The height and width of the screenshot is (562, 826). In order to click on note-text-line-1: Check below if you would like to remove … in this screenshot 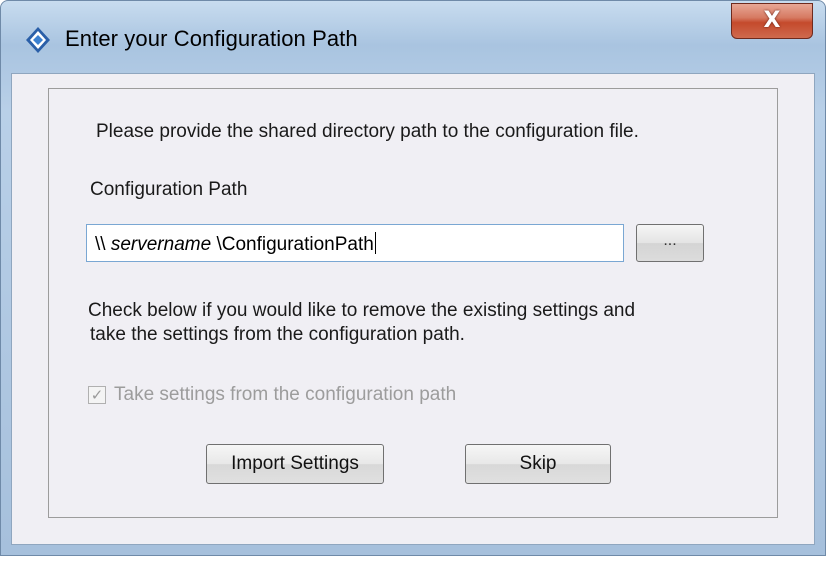, I will do `click(362, 310)`.